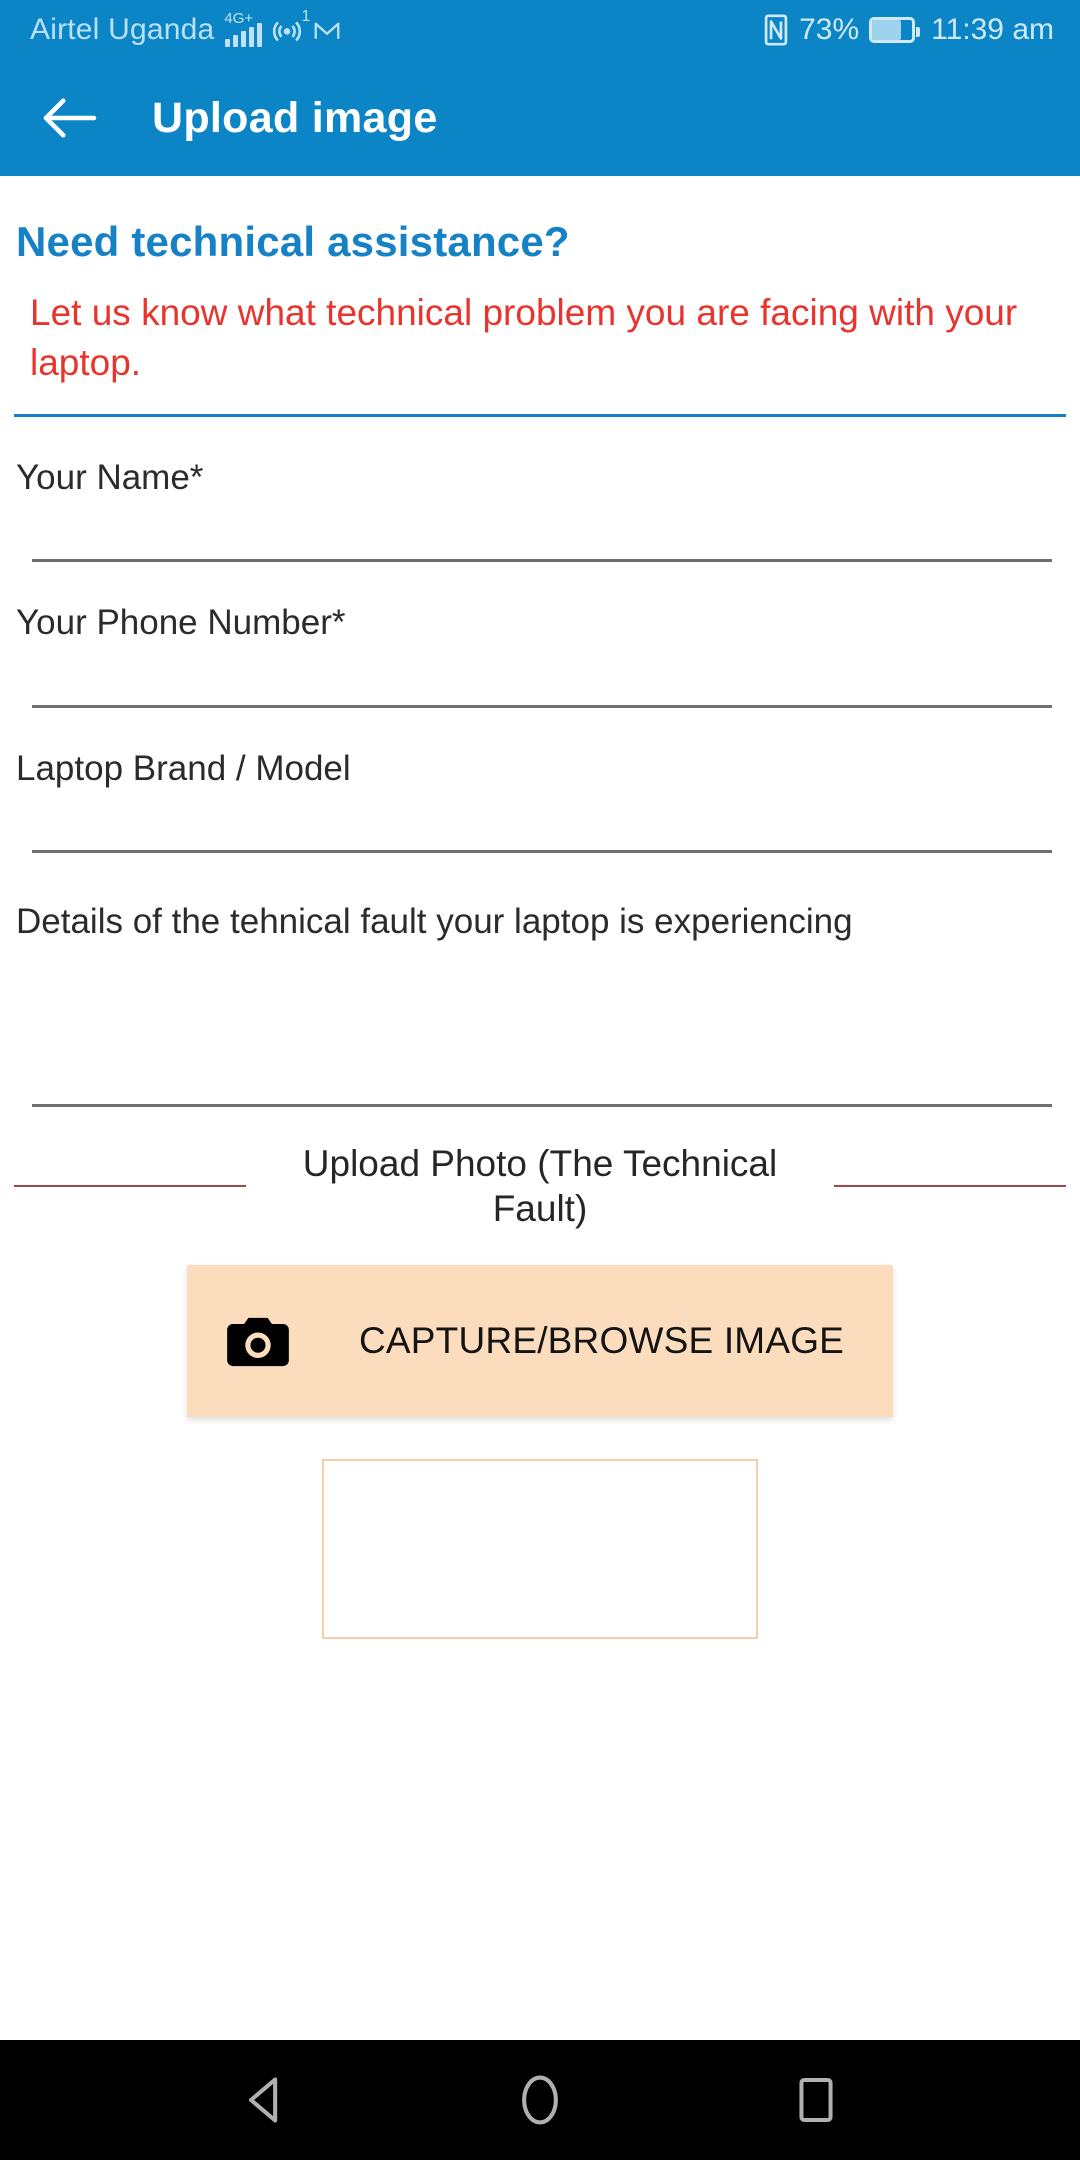 The image size is (1080, 2160). I want to click on mail-icon, so click(327, 30).